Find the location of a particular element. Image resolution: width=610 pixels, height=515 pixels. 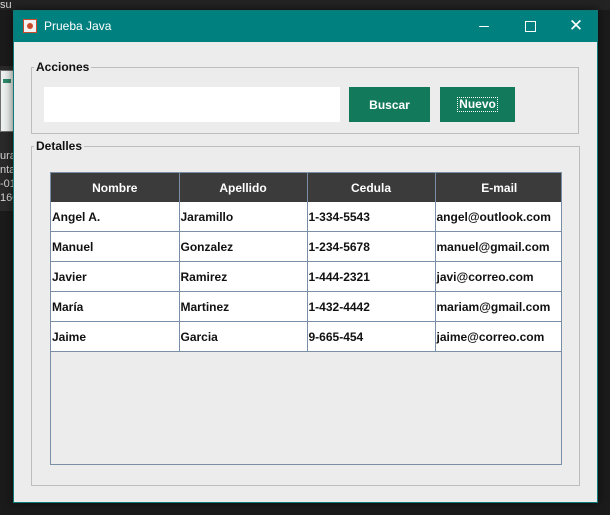

close-button: ✕ is located at coordinates (576, 26).